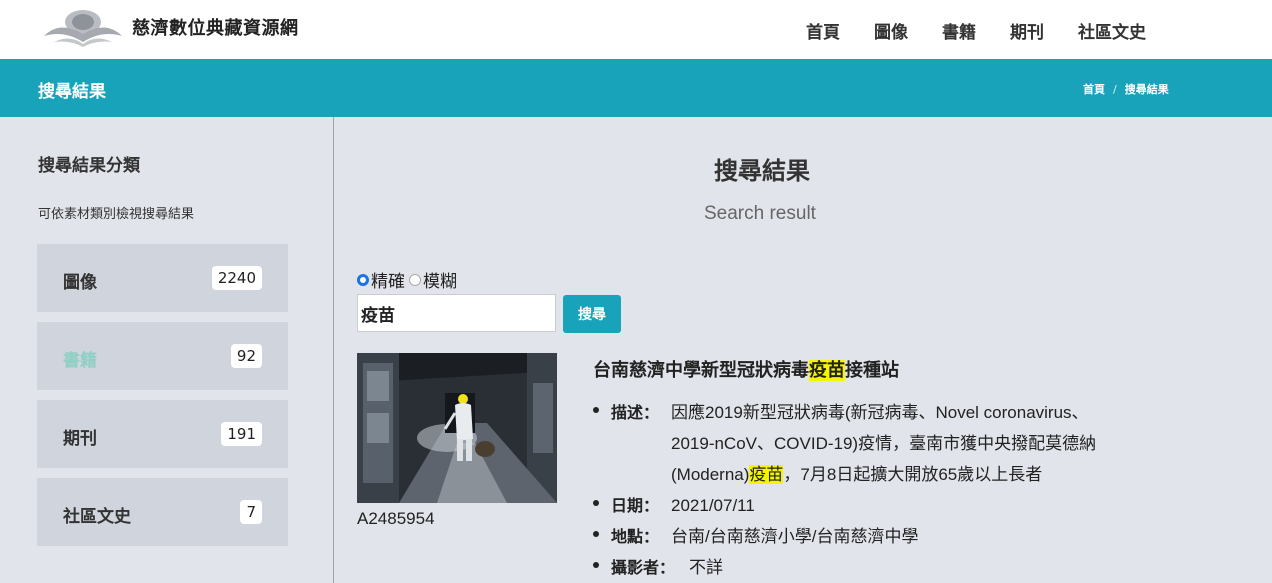 Image resolution: width=1272 pixels, height=583 pixels. Describe the element at coordinates (89, 166) in the screenshot. I see `sidebar-title: 搜尋結果分類` at that location.